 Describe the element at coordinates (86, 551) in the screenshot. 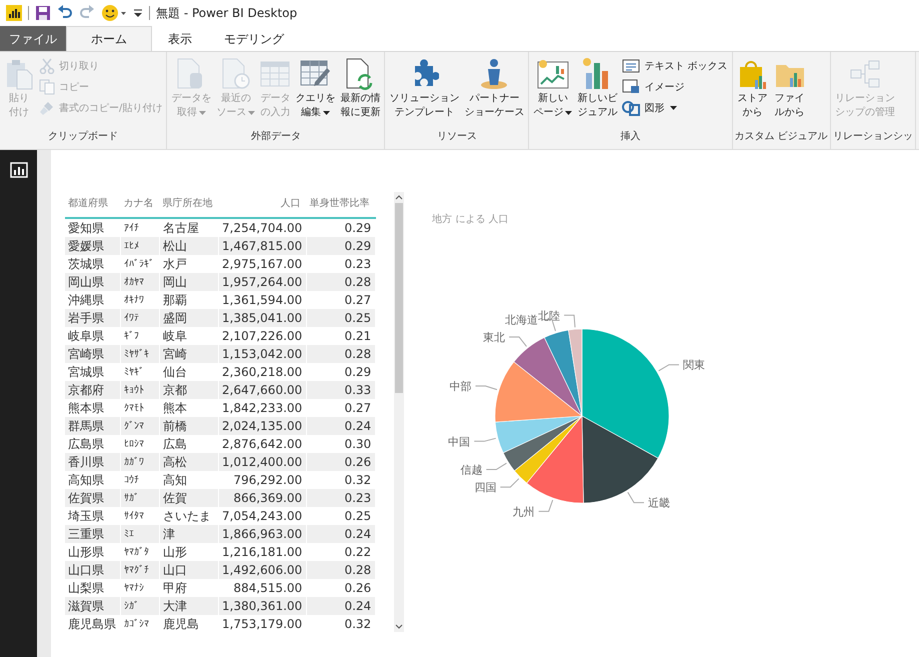

I see `table-cell: 山形県` at that location.